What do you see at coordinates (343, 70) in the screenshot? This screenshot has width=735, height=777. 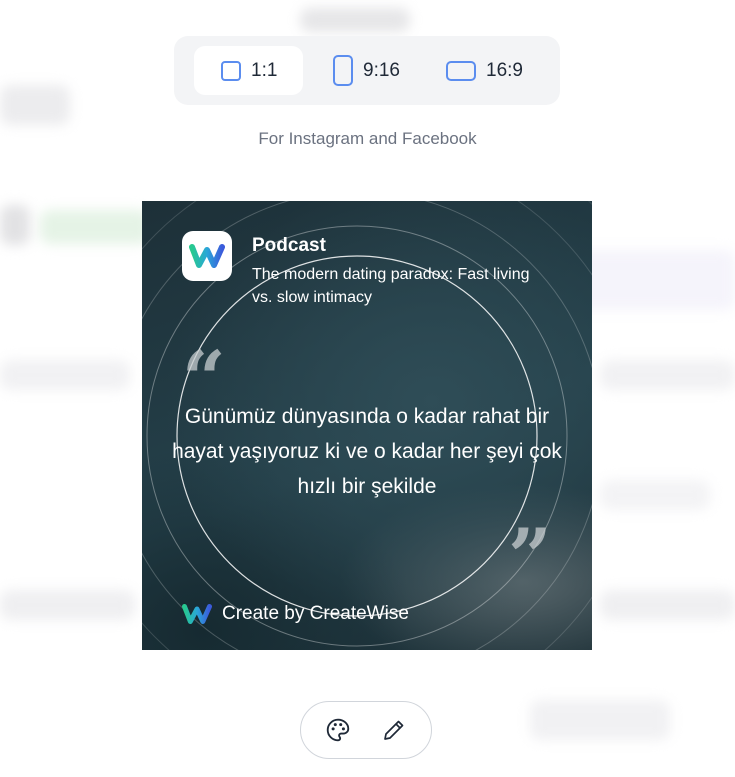 I see `portrait-ratio-icon` at bounding box center [343, 70].